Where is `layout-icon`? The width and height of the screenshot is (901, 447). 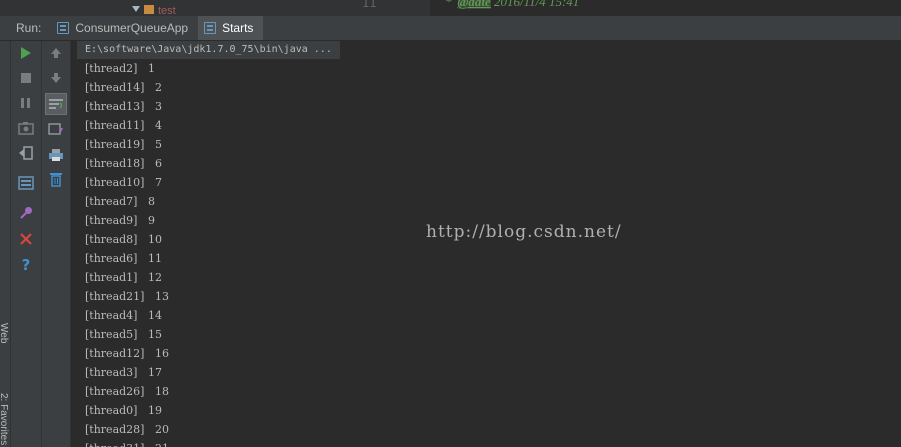 layout-icon is located at coordinates (26, 183).